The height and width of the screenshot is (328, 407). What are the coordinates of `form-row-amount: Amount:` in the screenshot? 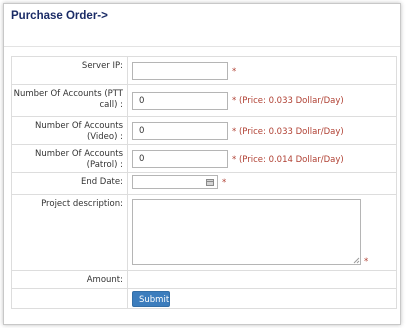 It's located at (204, 279).